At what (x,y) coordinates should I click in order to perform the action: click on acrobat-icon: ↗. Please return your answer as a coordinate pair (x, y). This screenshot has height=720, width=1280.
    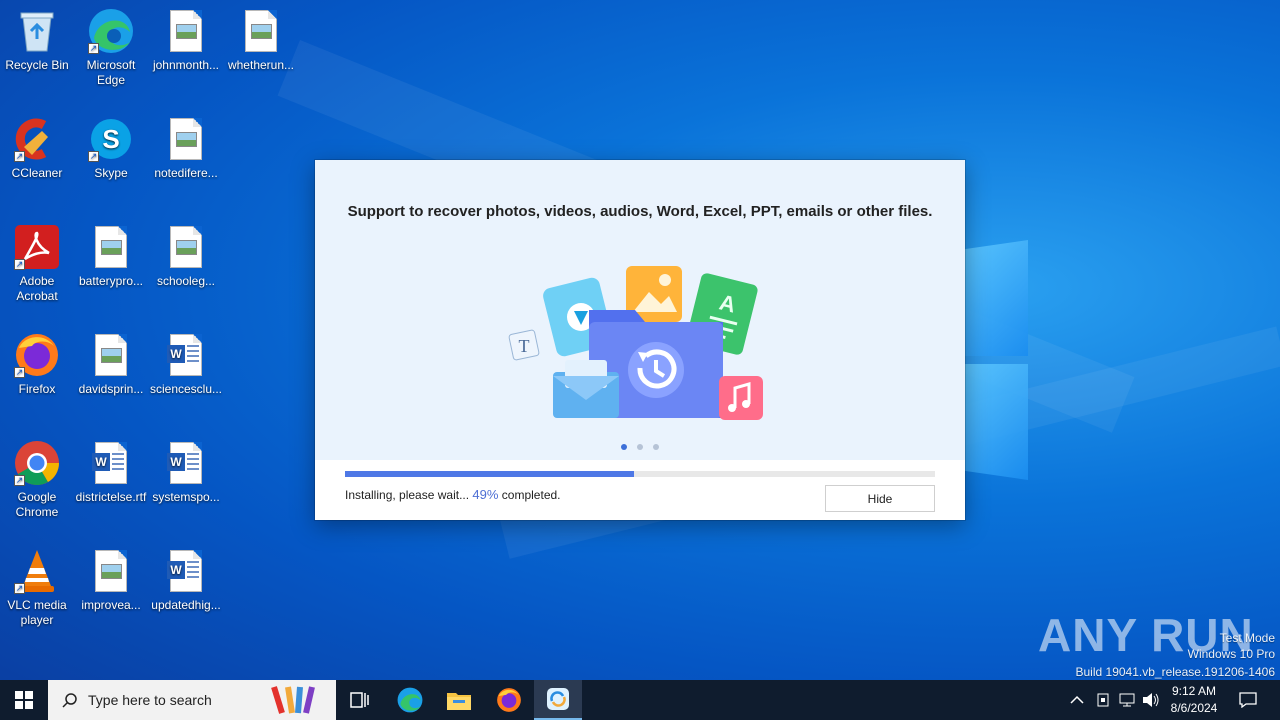
    Looking at the image, I should click on (37, 247).